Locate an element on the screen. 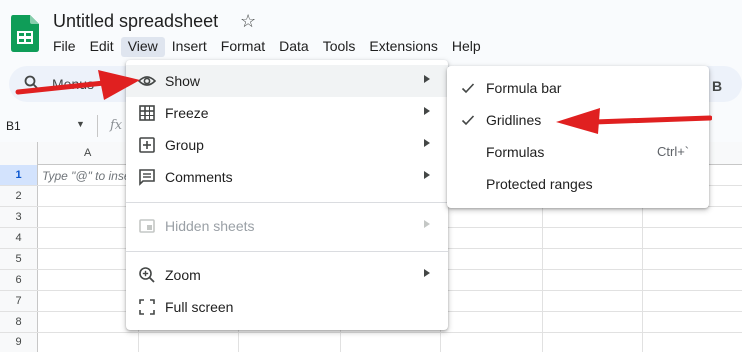 The width and height of the screenshot is (742, 352). star-icon: ☆ is located at coordinates (248, 21).